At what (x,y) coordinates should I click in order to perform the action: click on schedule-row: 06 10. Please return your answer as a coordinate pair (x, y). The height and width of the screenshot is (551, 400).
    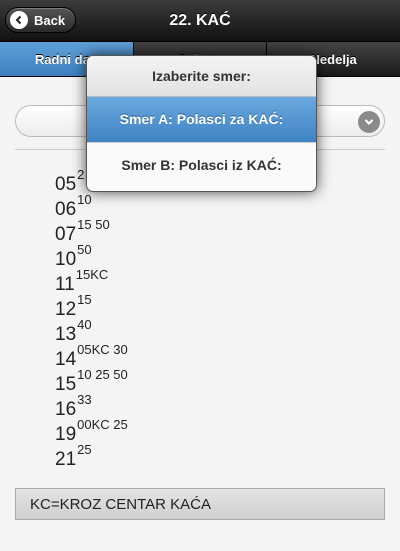
    Looking at the image, I should click on (91, 206).